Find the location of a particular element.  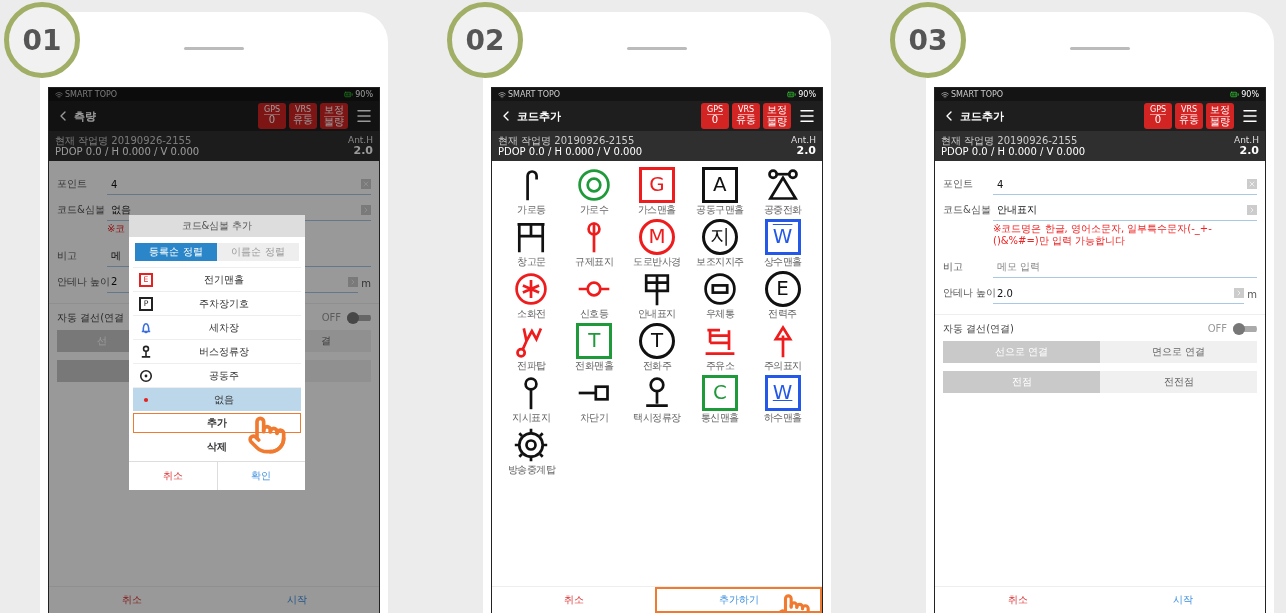

symbol-label: 규제표지 is located at coordinates (594, 262).